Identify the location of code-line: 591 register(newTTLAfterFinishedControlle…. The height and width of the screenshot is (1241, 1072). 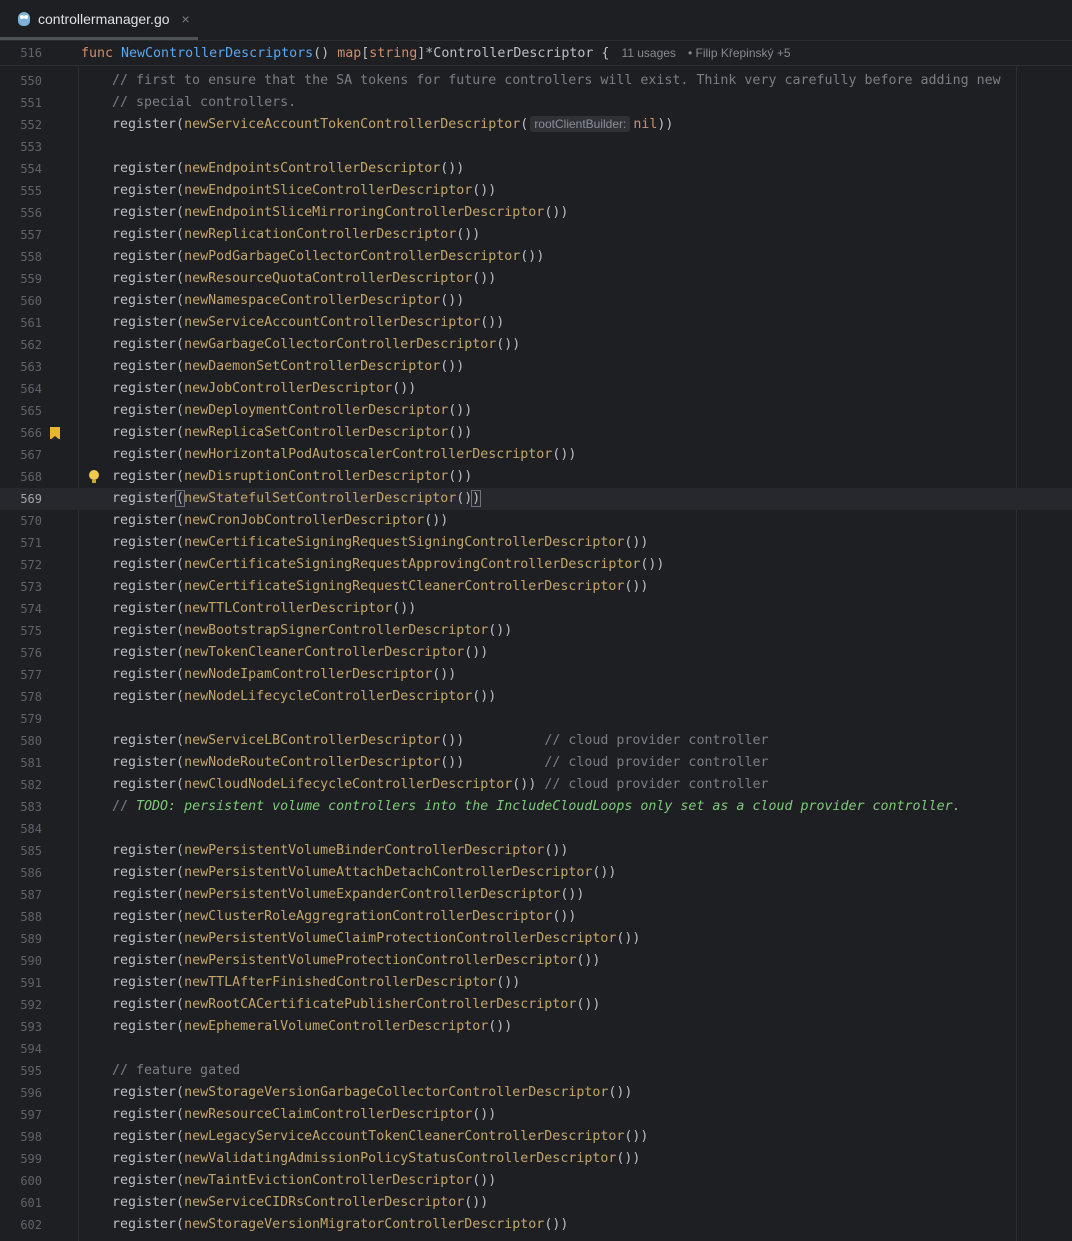
(536, 983).